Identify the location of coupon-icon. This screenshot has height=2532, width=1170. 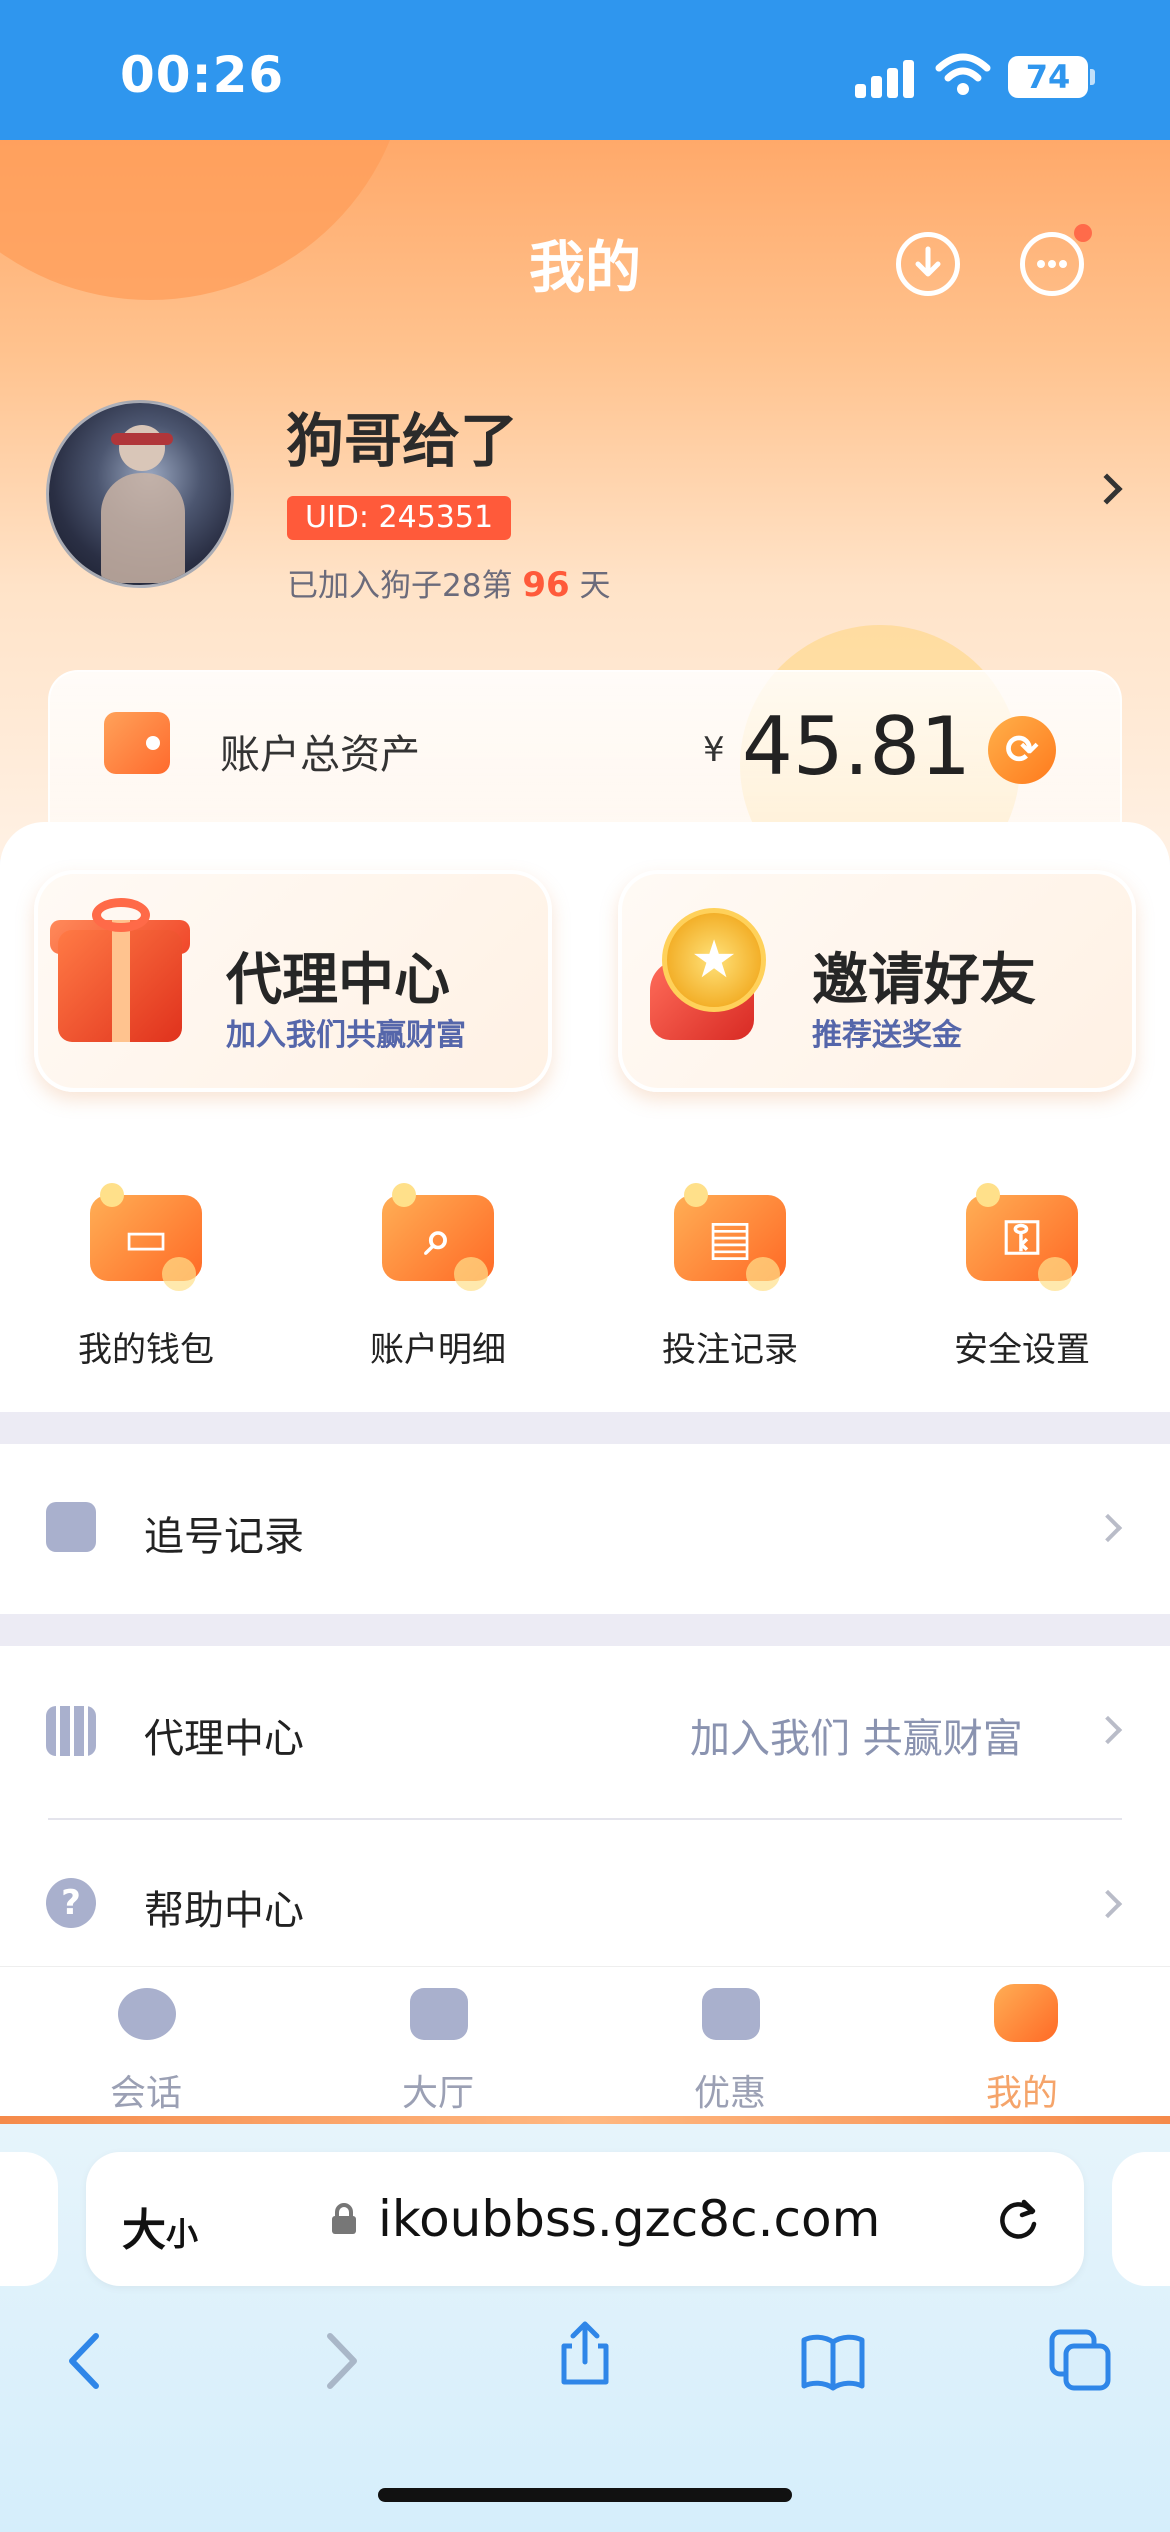
(731, 2014).